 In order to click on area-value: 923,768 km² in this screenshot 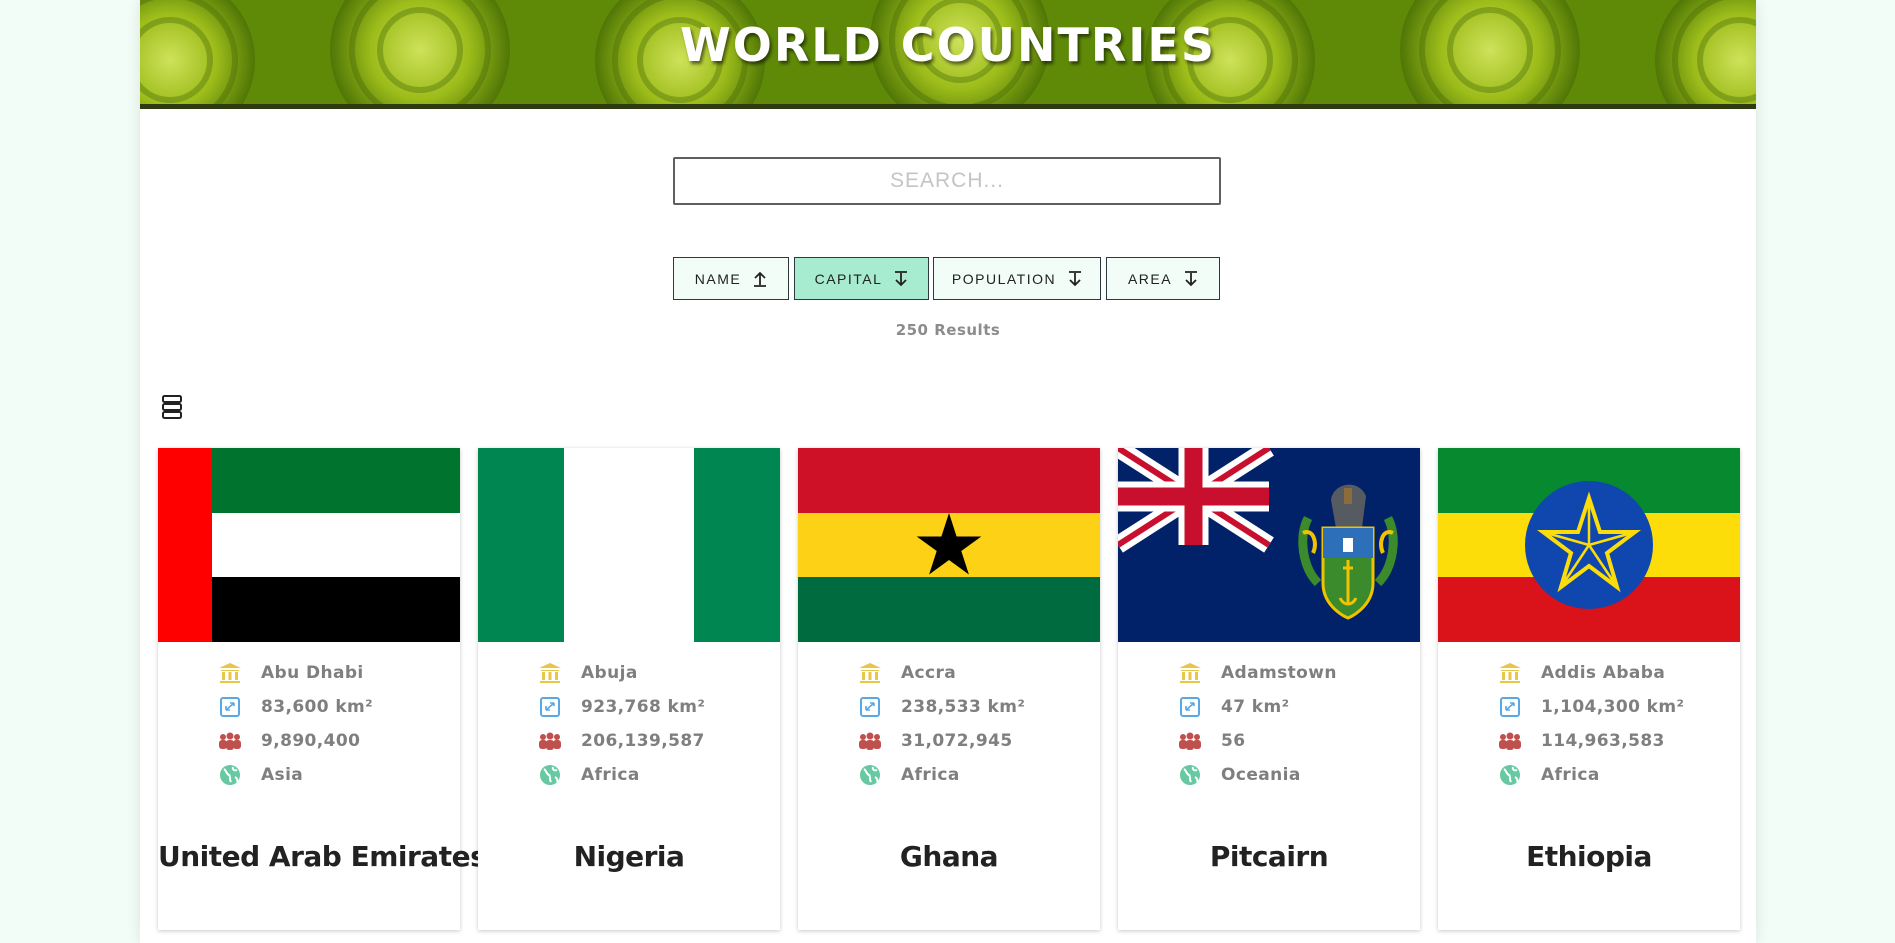, I will do `click(643, 707)`.